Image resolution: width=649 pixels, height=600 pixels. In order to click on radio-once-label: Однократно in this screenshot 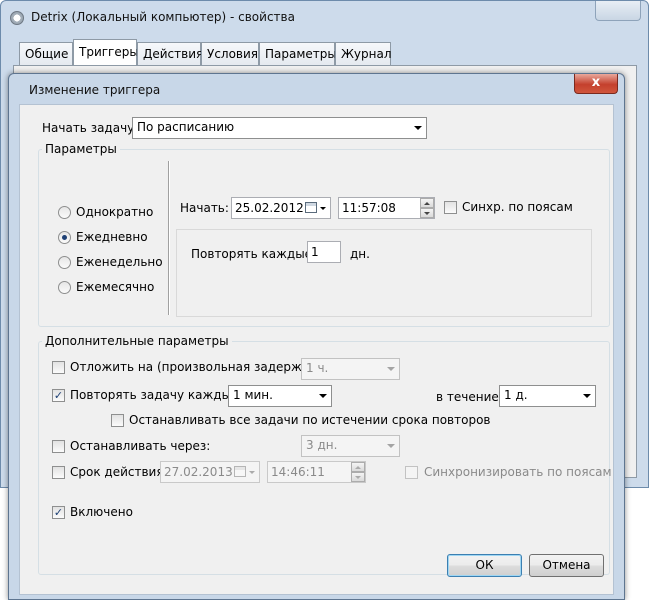, I will do `click(115, 212)`.